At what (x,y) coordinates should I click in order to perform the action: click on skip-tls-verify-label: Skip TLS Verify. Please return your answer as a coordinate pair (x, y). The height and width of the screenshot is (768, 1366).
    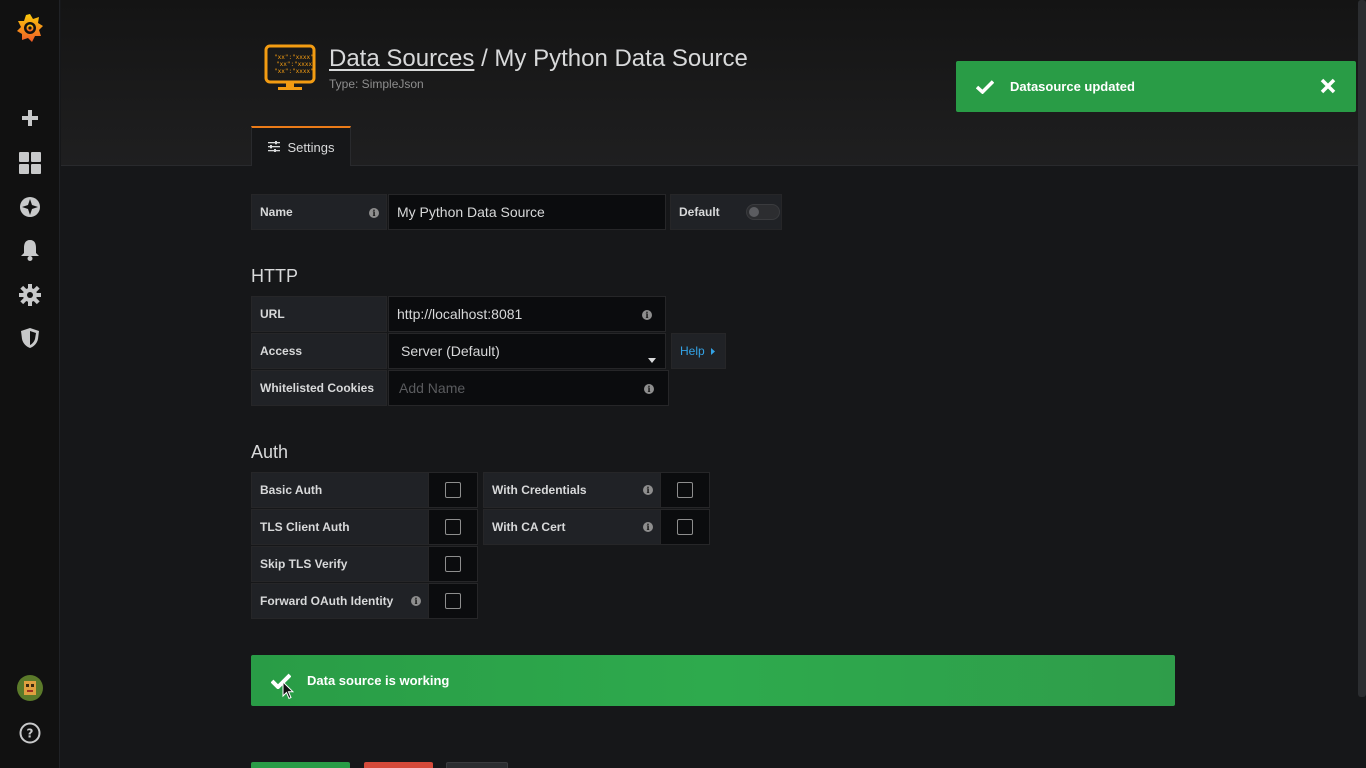
    Looking at the image, I should click on (340, 564).